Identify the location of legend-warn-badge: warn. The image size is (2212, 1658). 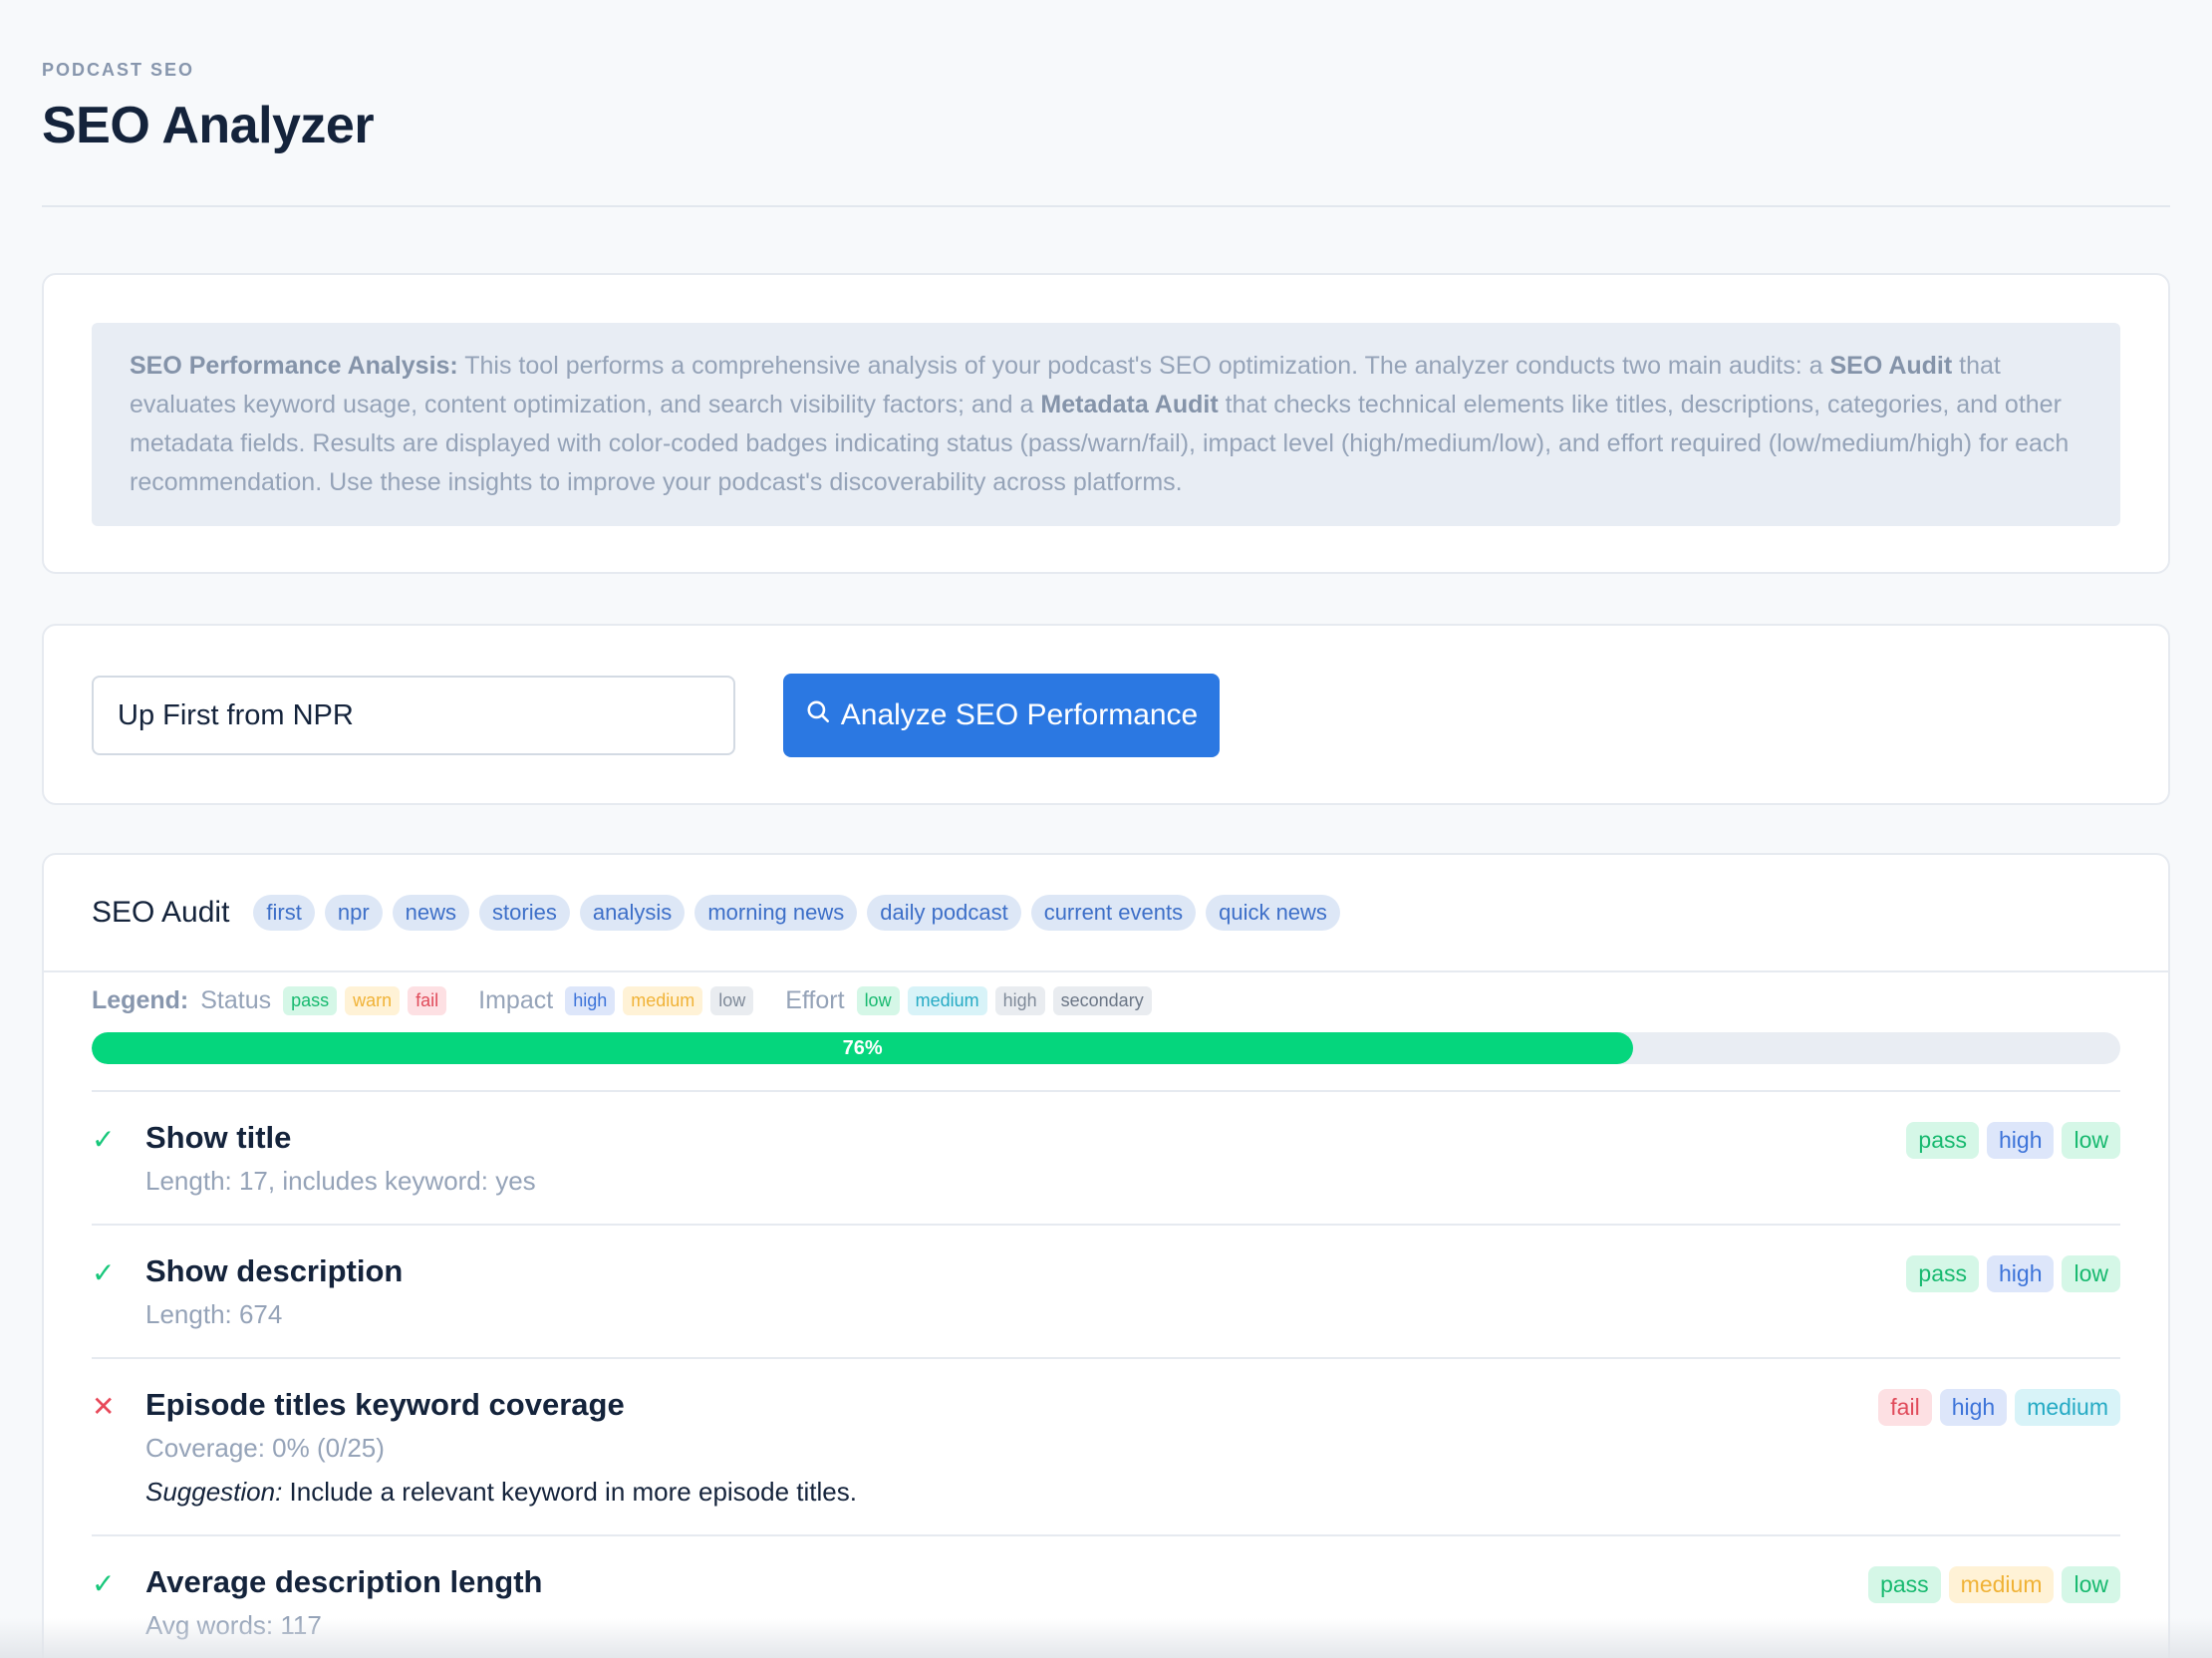
(373, 1000).